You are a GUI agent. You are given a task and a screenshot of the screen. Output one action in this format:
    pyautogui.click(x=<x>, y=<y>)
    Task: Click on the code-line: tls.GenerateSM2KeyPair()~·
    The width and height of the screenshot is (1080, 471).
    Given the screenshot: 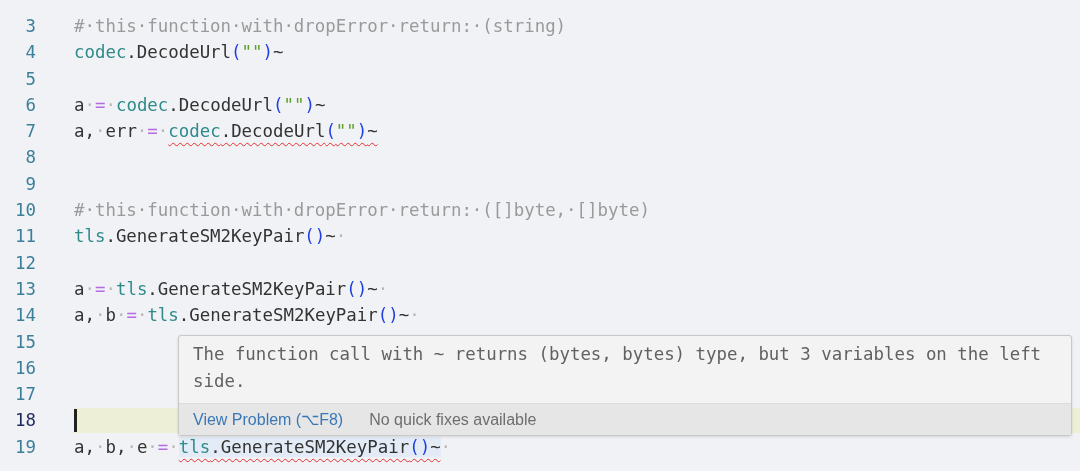 What is the action you would take?
    pyautogui.click(x=210, y=237)
    